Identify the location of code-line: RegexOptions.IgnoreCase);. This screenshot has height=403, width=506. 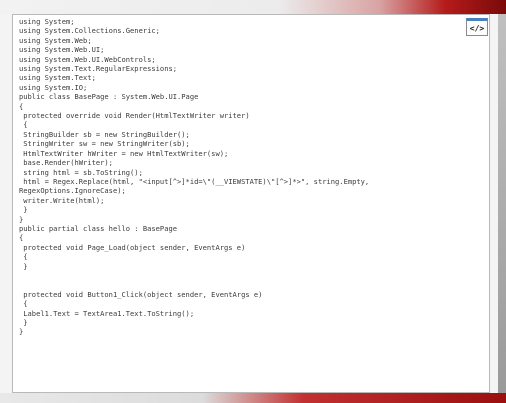
(72, 191).